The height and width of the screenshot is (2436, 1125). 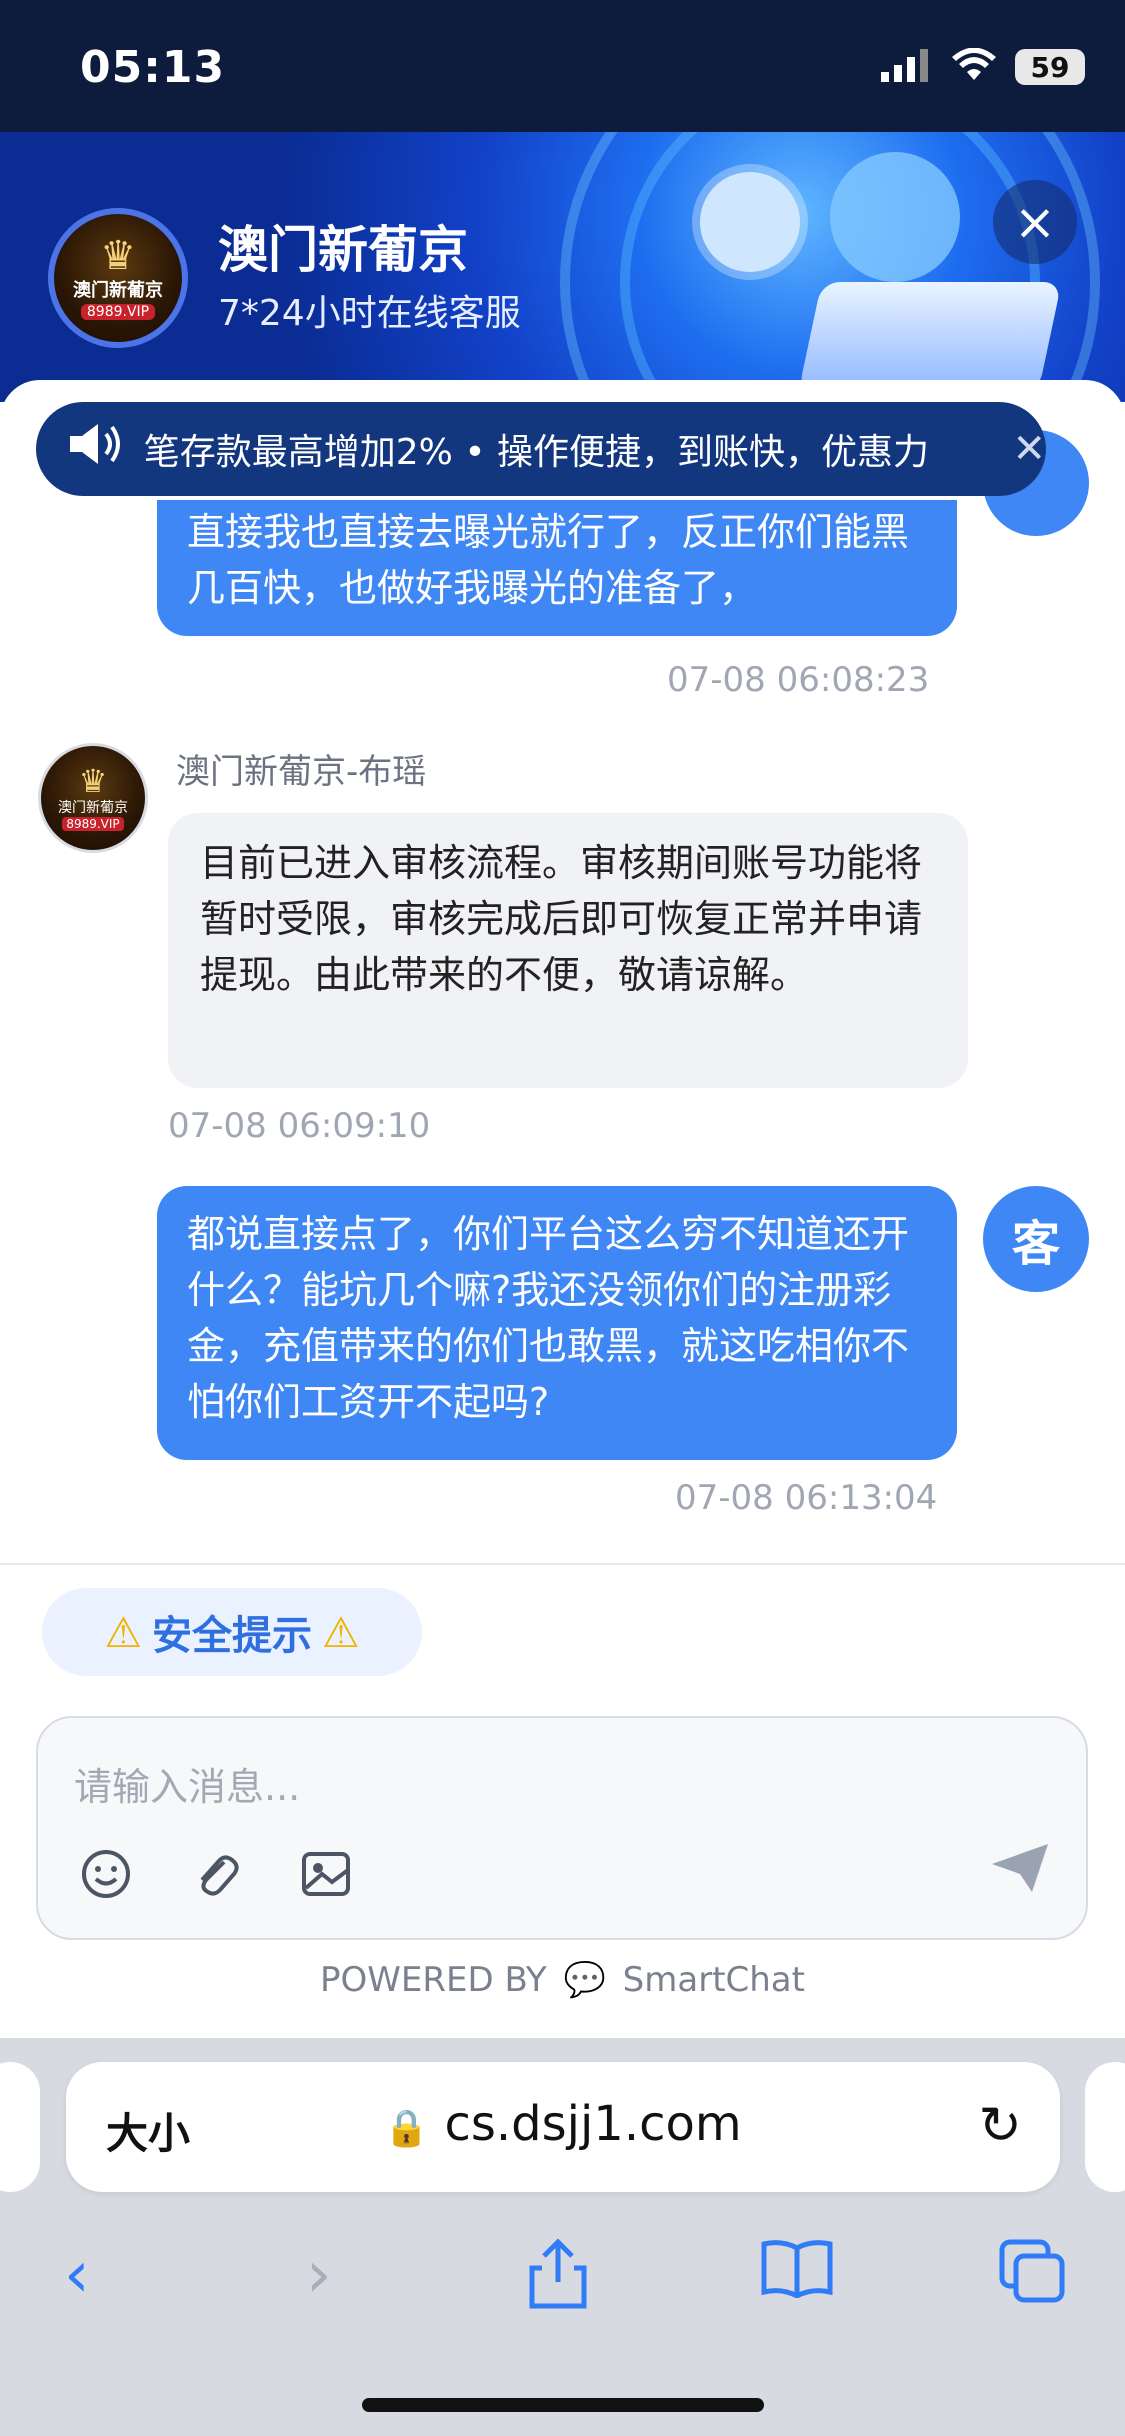 I want to click on user-message-bubble: 直接我也直接去曝光就行了，反正你们能黑几百快，也做好我曝光的准备了，, so click(x=557, y=568).